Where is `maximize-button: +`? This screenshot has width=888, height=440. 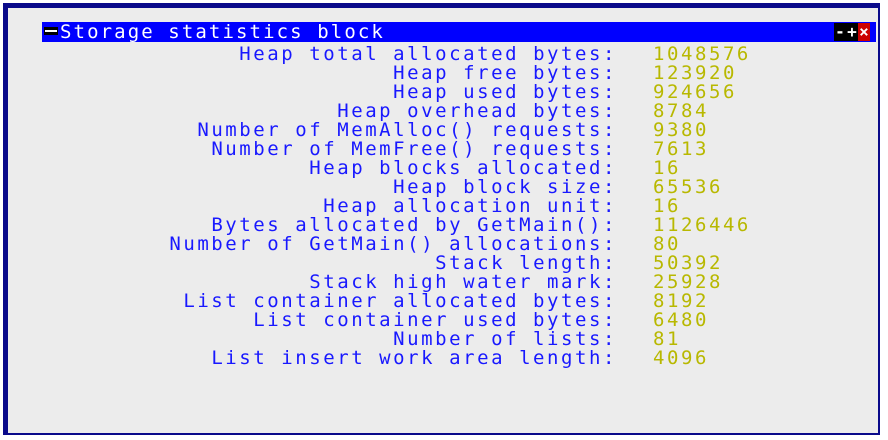 maximize-button: + is located at coordinates (852, 32).